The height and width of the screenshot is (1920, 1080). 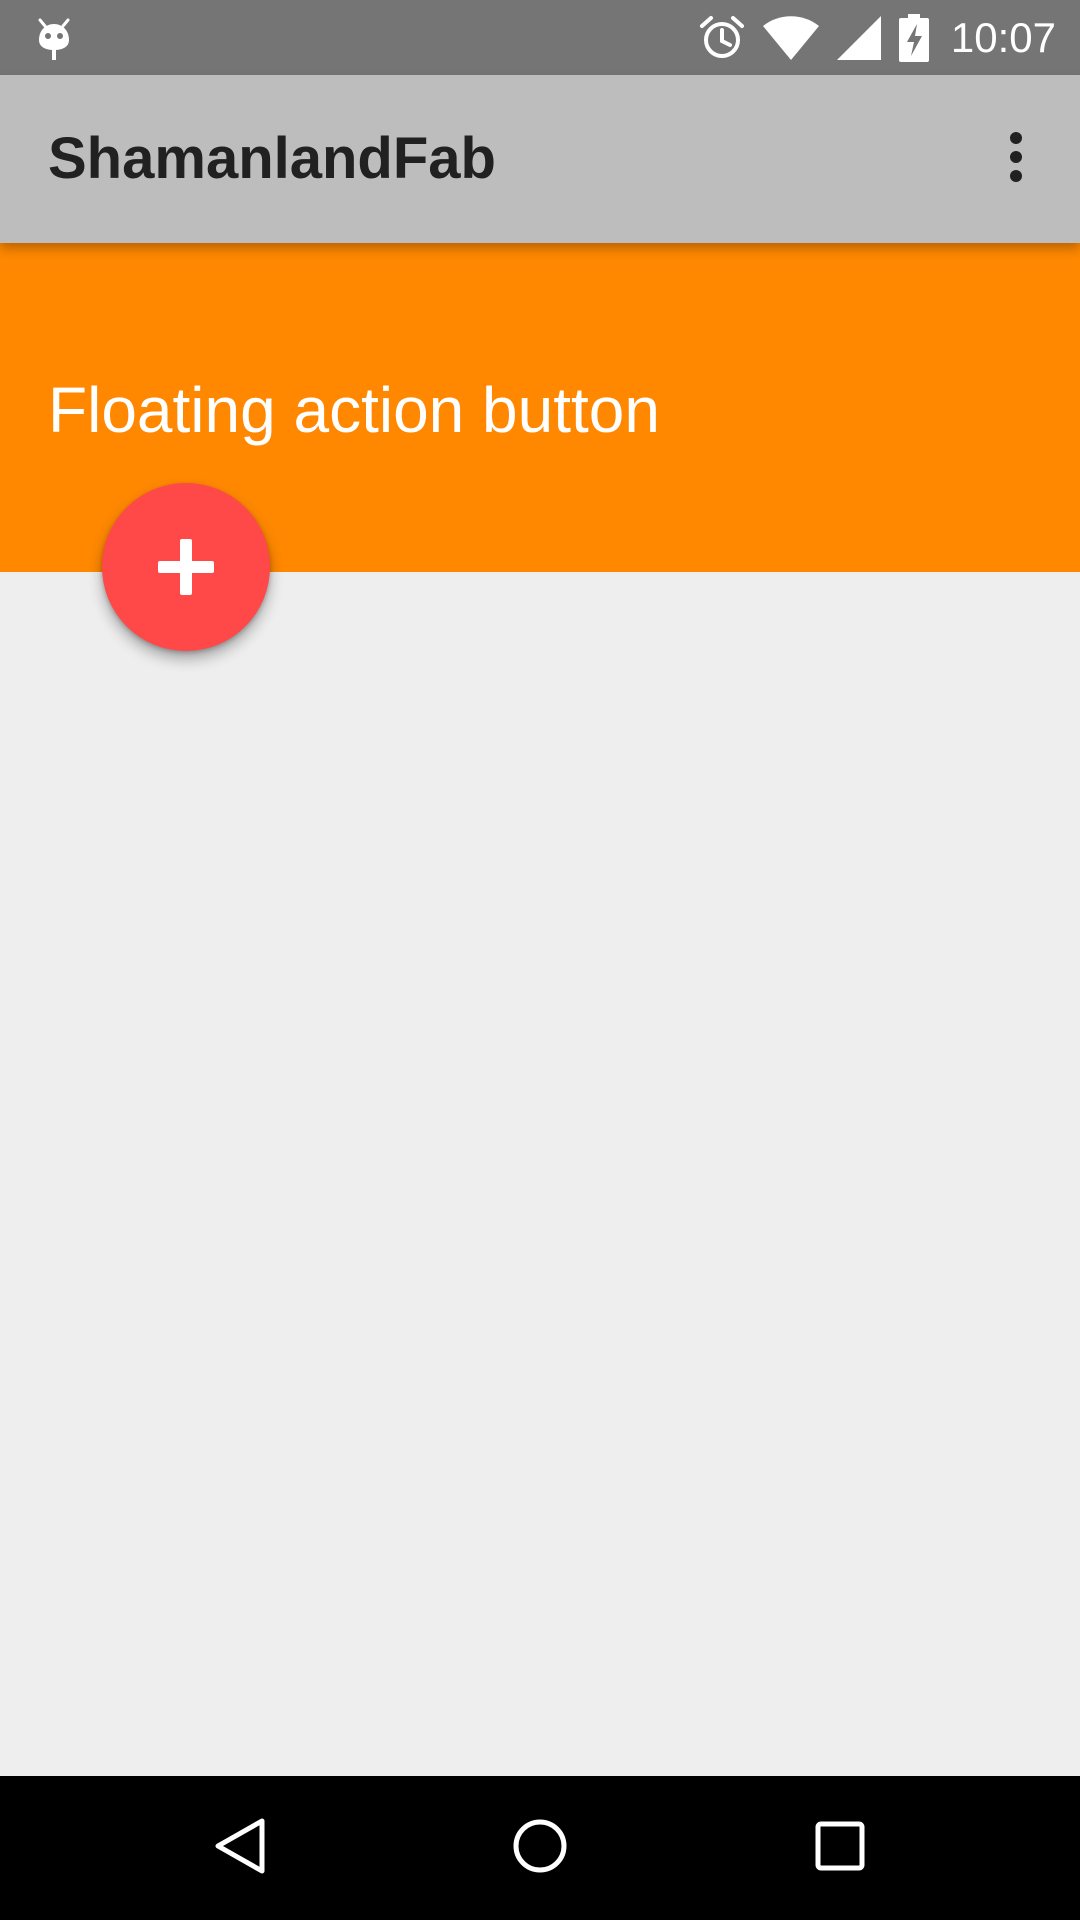 I want to click on plus-icon, so click(x=186, y=567).